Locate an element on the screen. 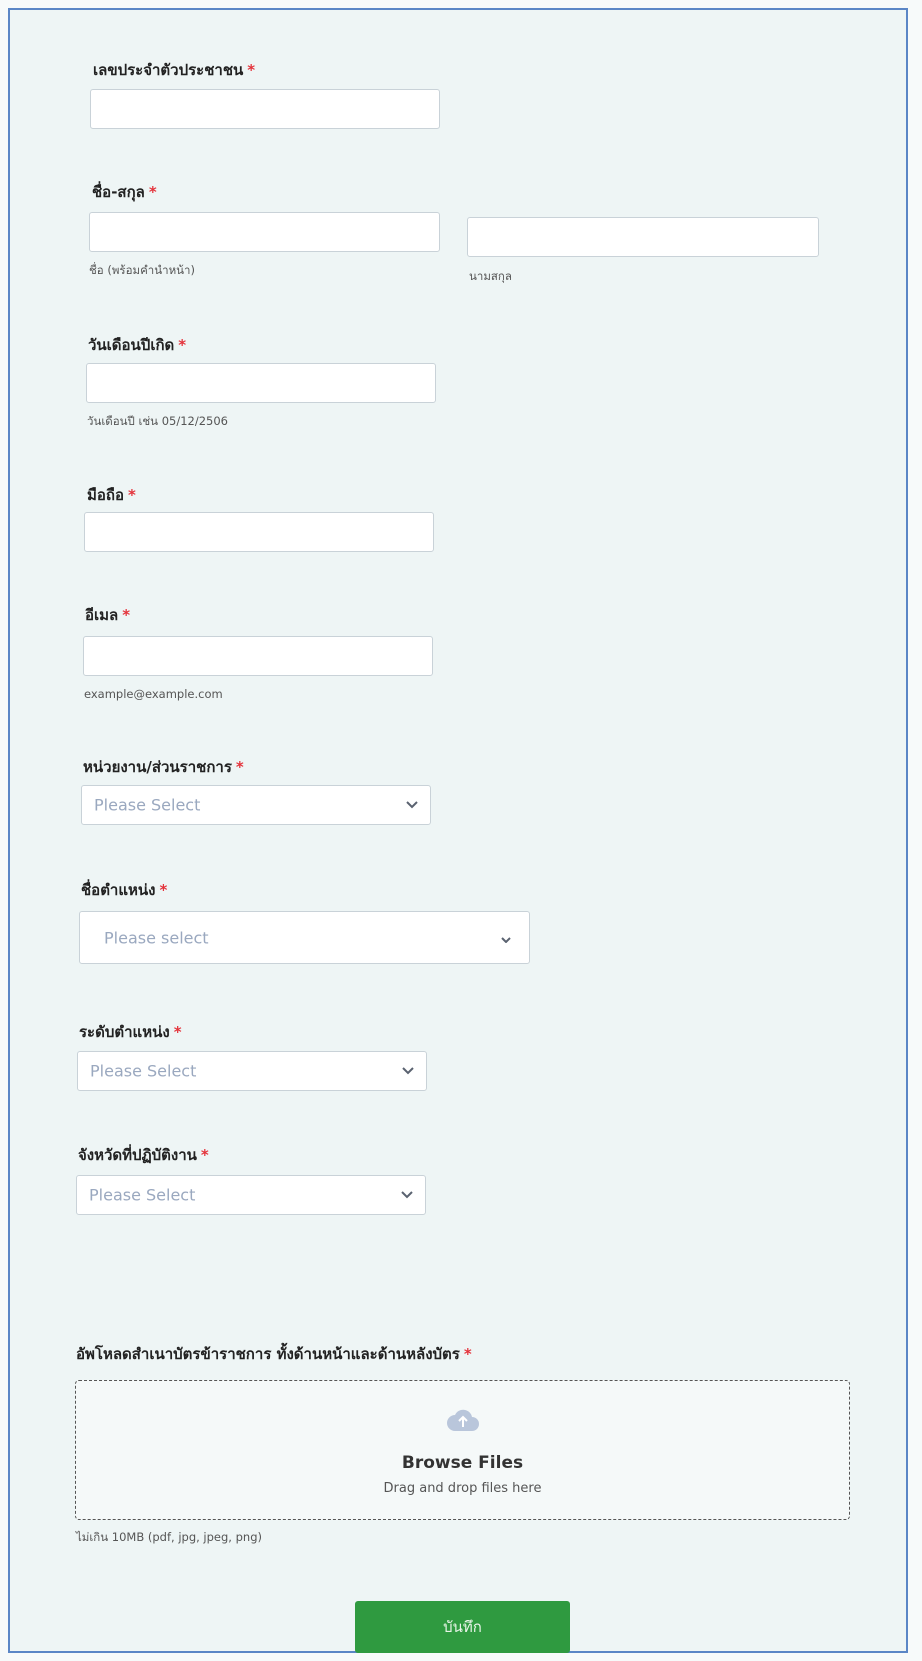  upload-hint: ไม่เกิน 10MB (pdf, jpg, jpeg, png) is located at coordinates (169, 1537).